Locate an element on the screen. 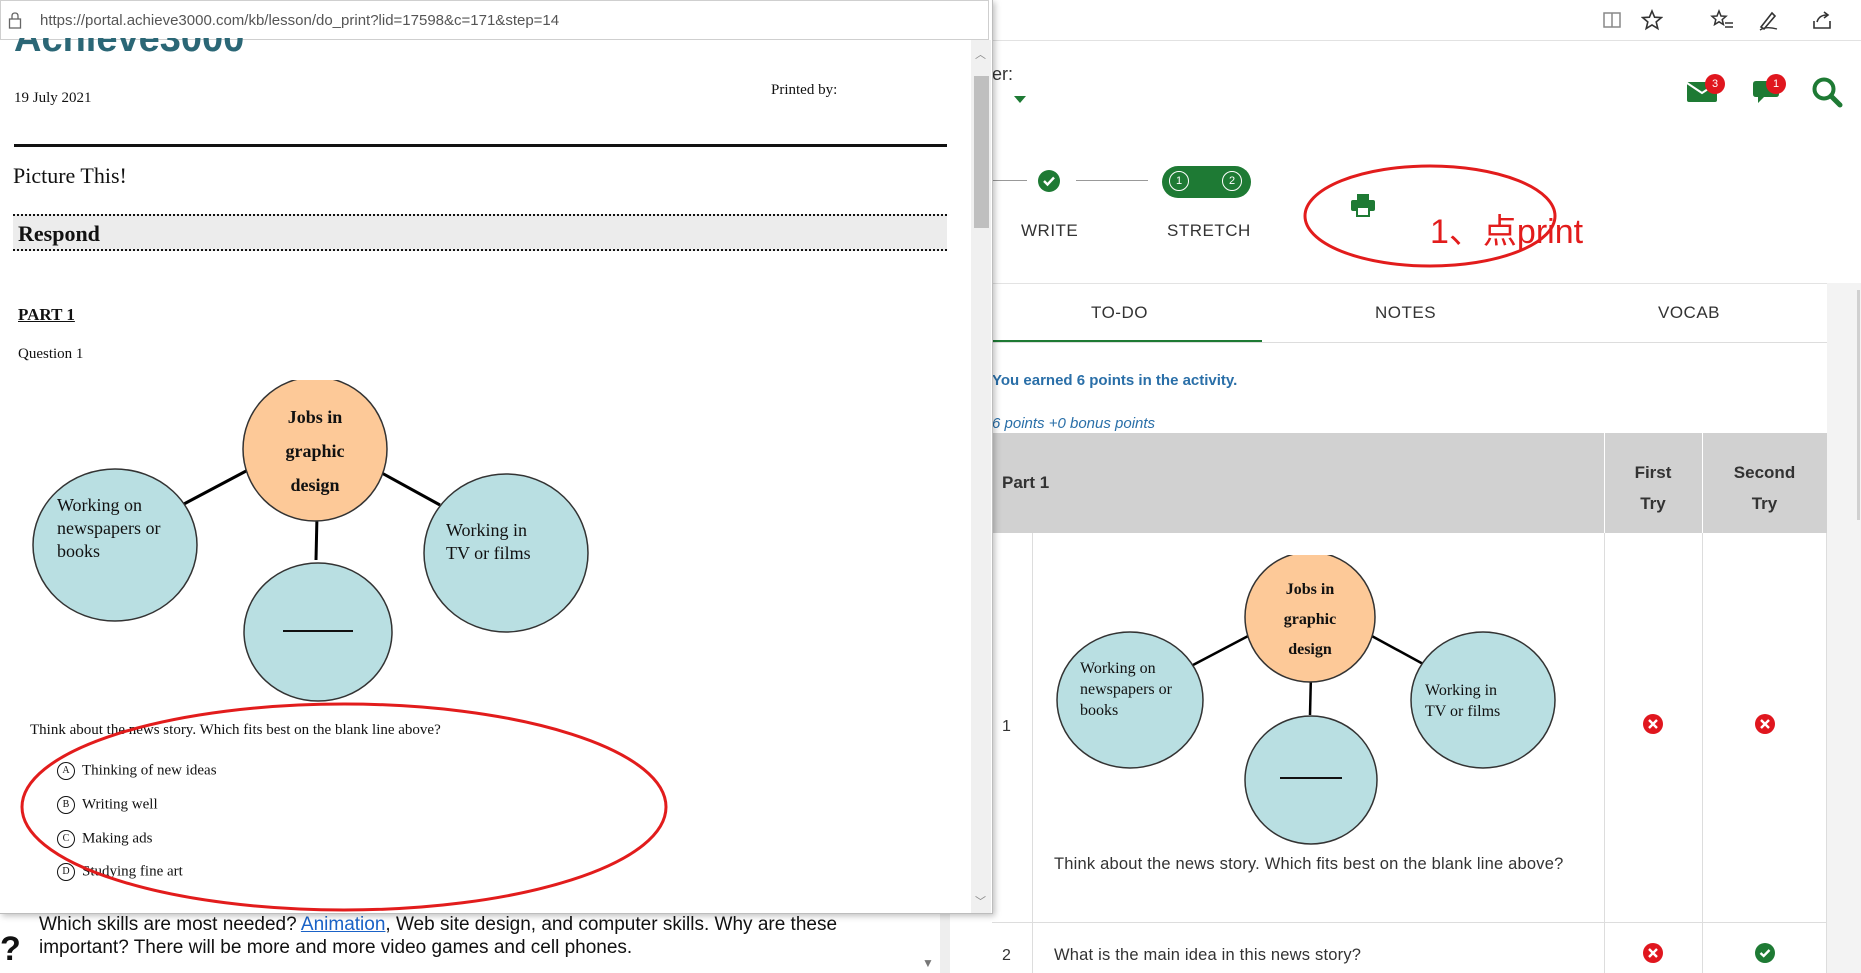 This screenshot has width=1861, height=973. favorites-list-icon is located at coordinates (1722, 20).